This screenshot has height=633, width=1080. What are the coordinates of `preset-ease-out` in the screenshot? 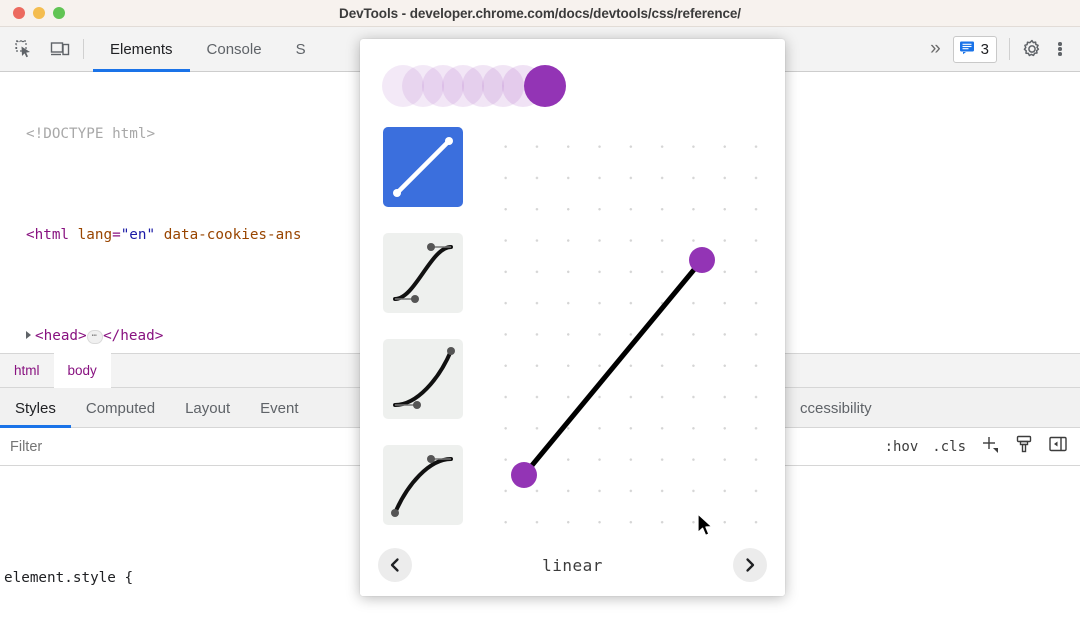 It's located at (423, 485).